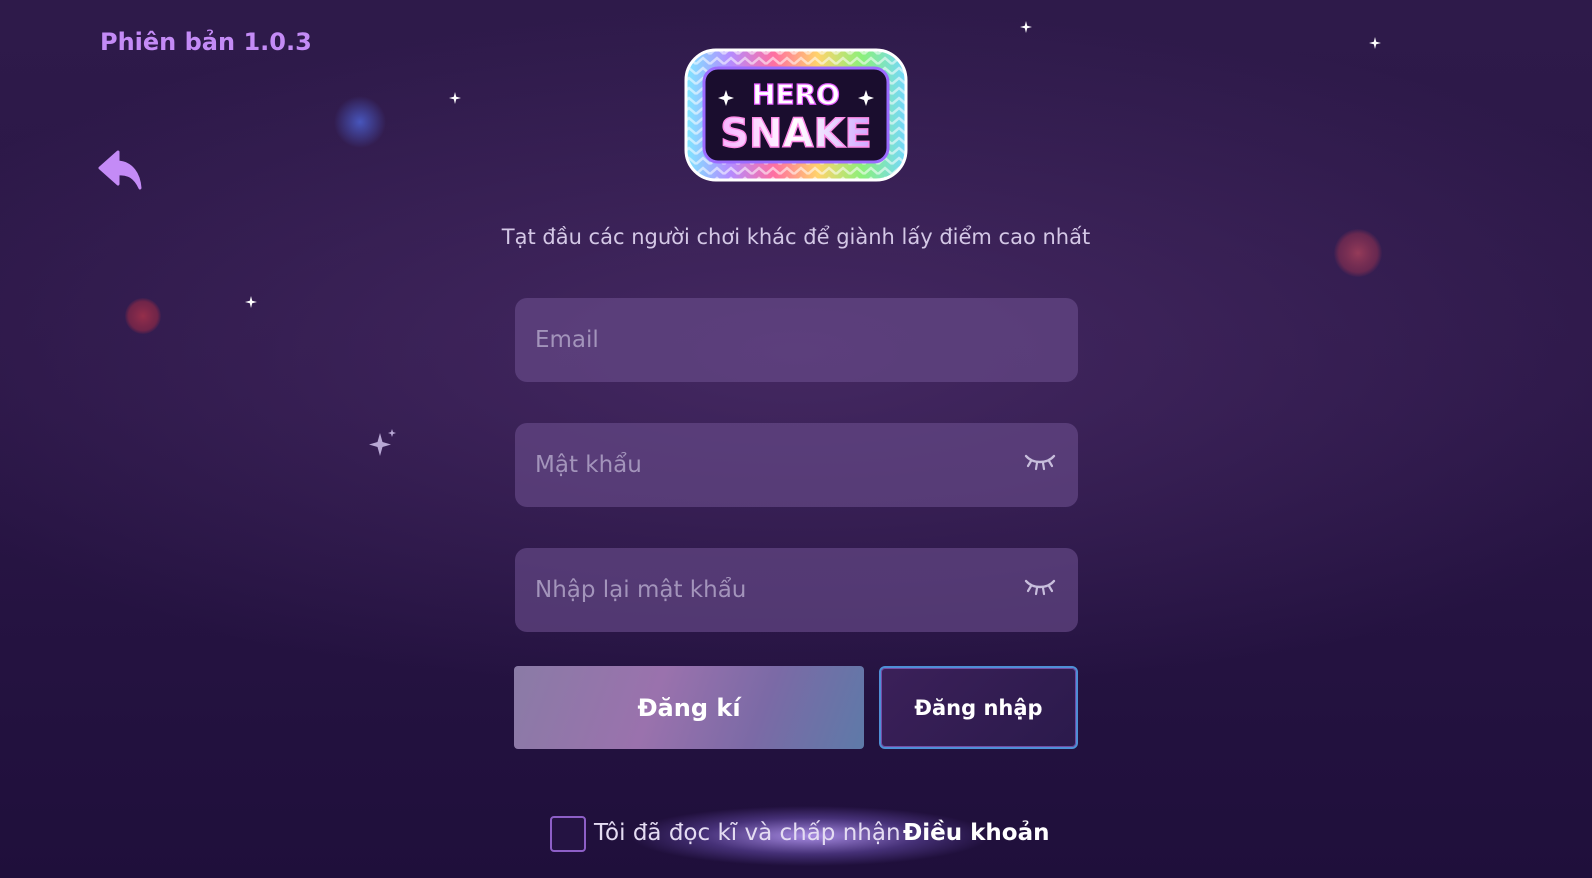 This screenshot has height=878, width=1592. What do you see at coordinates (976, 833) in the screenshot?
I see `terms-link: Điều khoản` at bounding box center [976, 833].